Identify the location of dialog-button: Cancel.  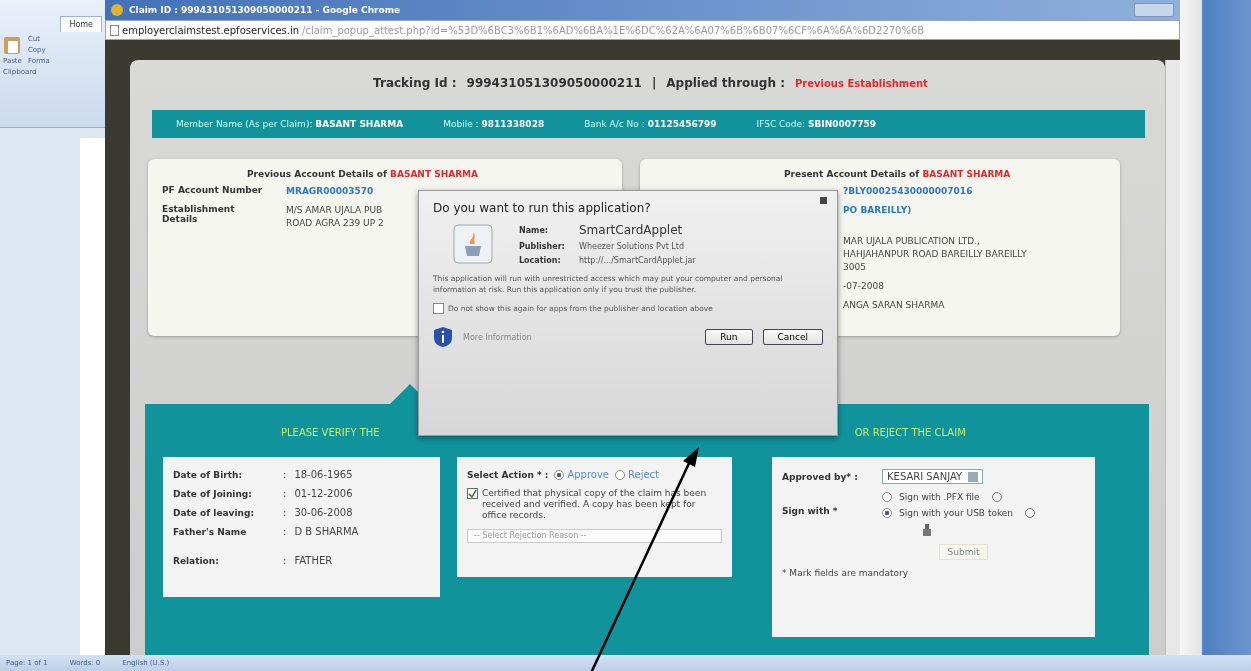
(792, 337).